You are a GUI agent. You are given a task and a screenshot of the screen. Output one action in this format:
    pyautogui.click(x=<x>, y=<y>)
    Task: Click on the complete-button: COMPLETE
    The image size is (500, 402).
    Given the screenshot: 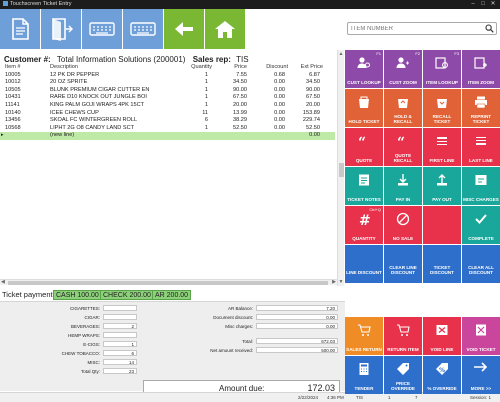 What is the action you would take?
    pyautogui.click(x=481, y=225)
    